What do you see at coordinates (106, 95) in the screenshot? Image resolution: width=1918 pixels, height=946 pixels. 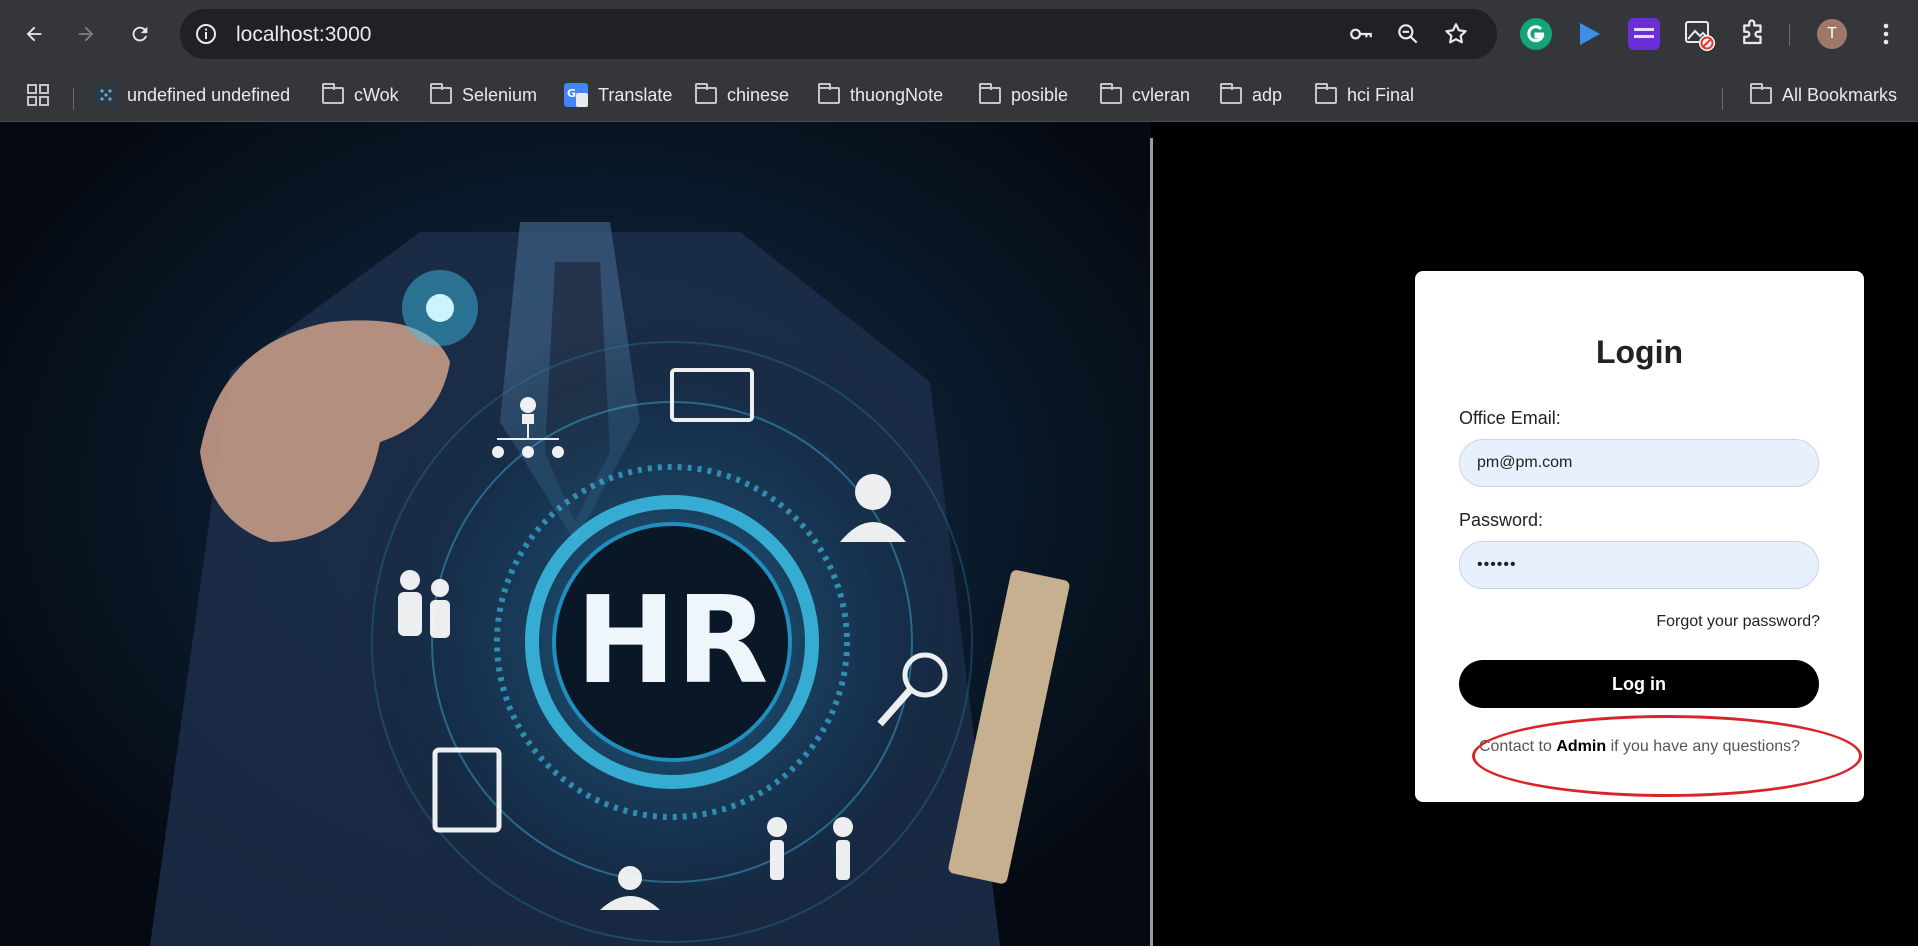 I see `site-icon` at bounding box center [106, 95].